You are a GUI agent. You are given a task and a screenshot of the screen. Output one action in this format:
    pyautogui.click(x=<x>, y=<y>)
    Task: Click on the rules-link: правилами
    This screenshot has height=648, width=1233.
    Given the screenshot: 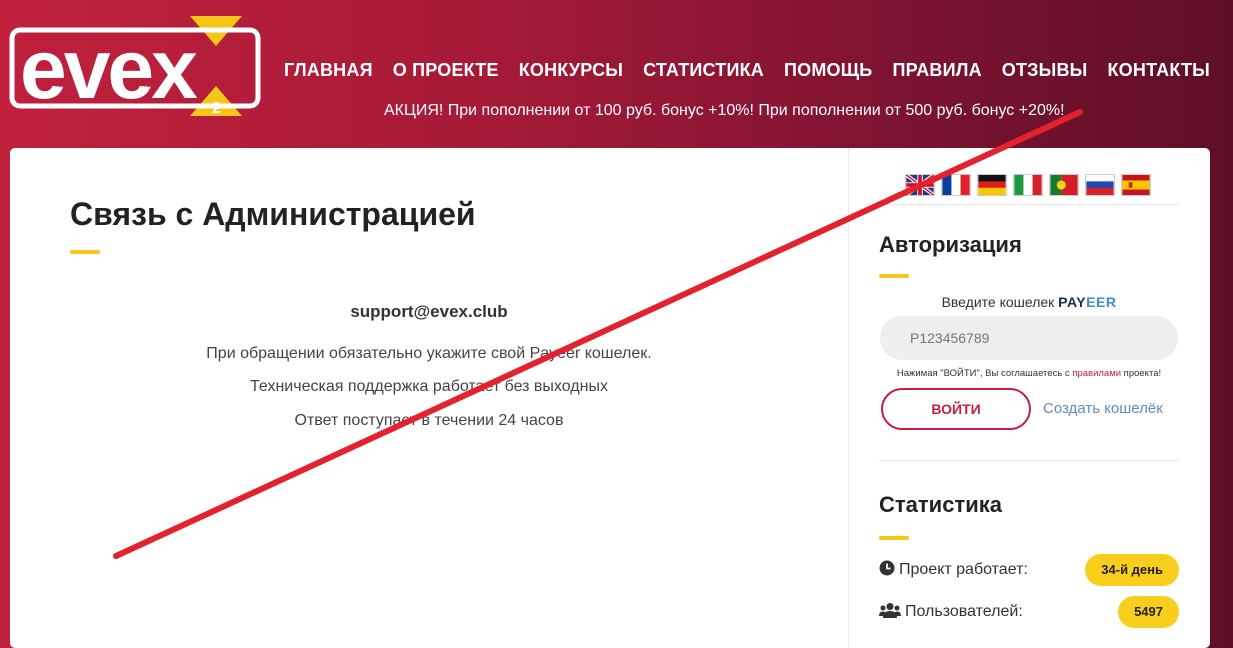 What is the action you would take?
    pyautogui.click(x=1096, y=373)
    